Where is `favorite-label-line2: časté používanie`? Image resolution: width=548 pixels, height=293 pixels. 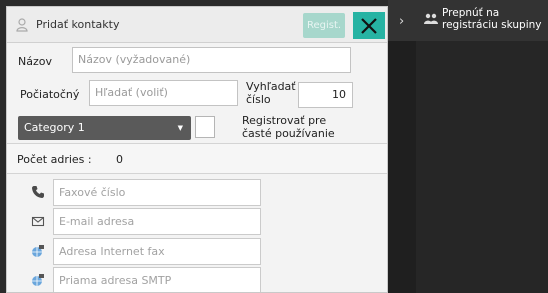
favorite-label-line2: časté používanie is located at coordinates (288, 133).